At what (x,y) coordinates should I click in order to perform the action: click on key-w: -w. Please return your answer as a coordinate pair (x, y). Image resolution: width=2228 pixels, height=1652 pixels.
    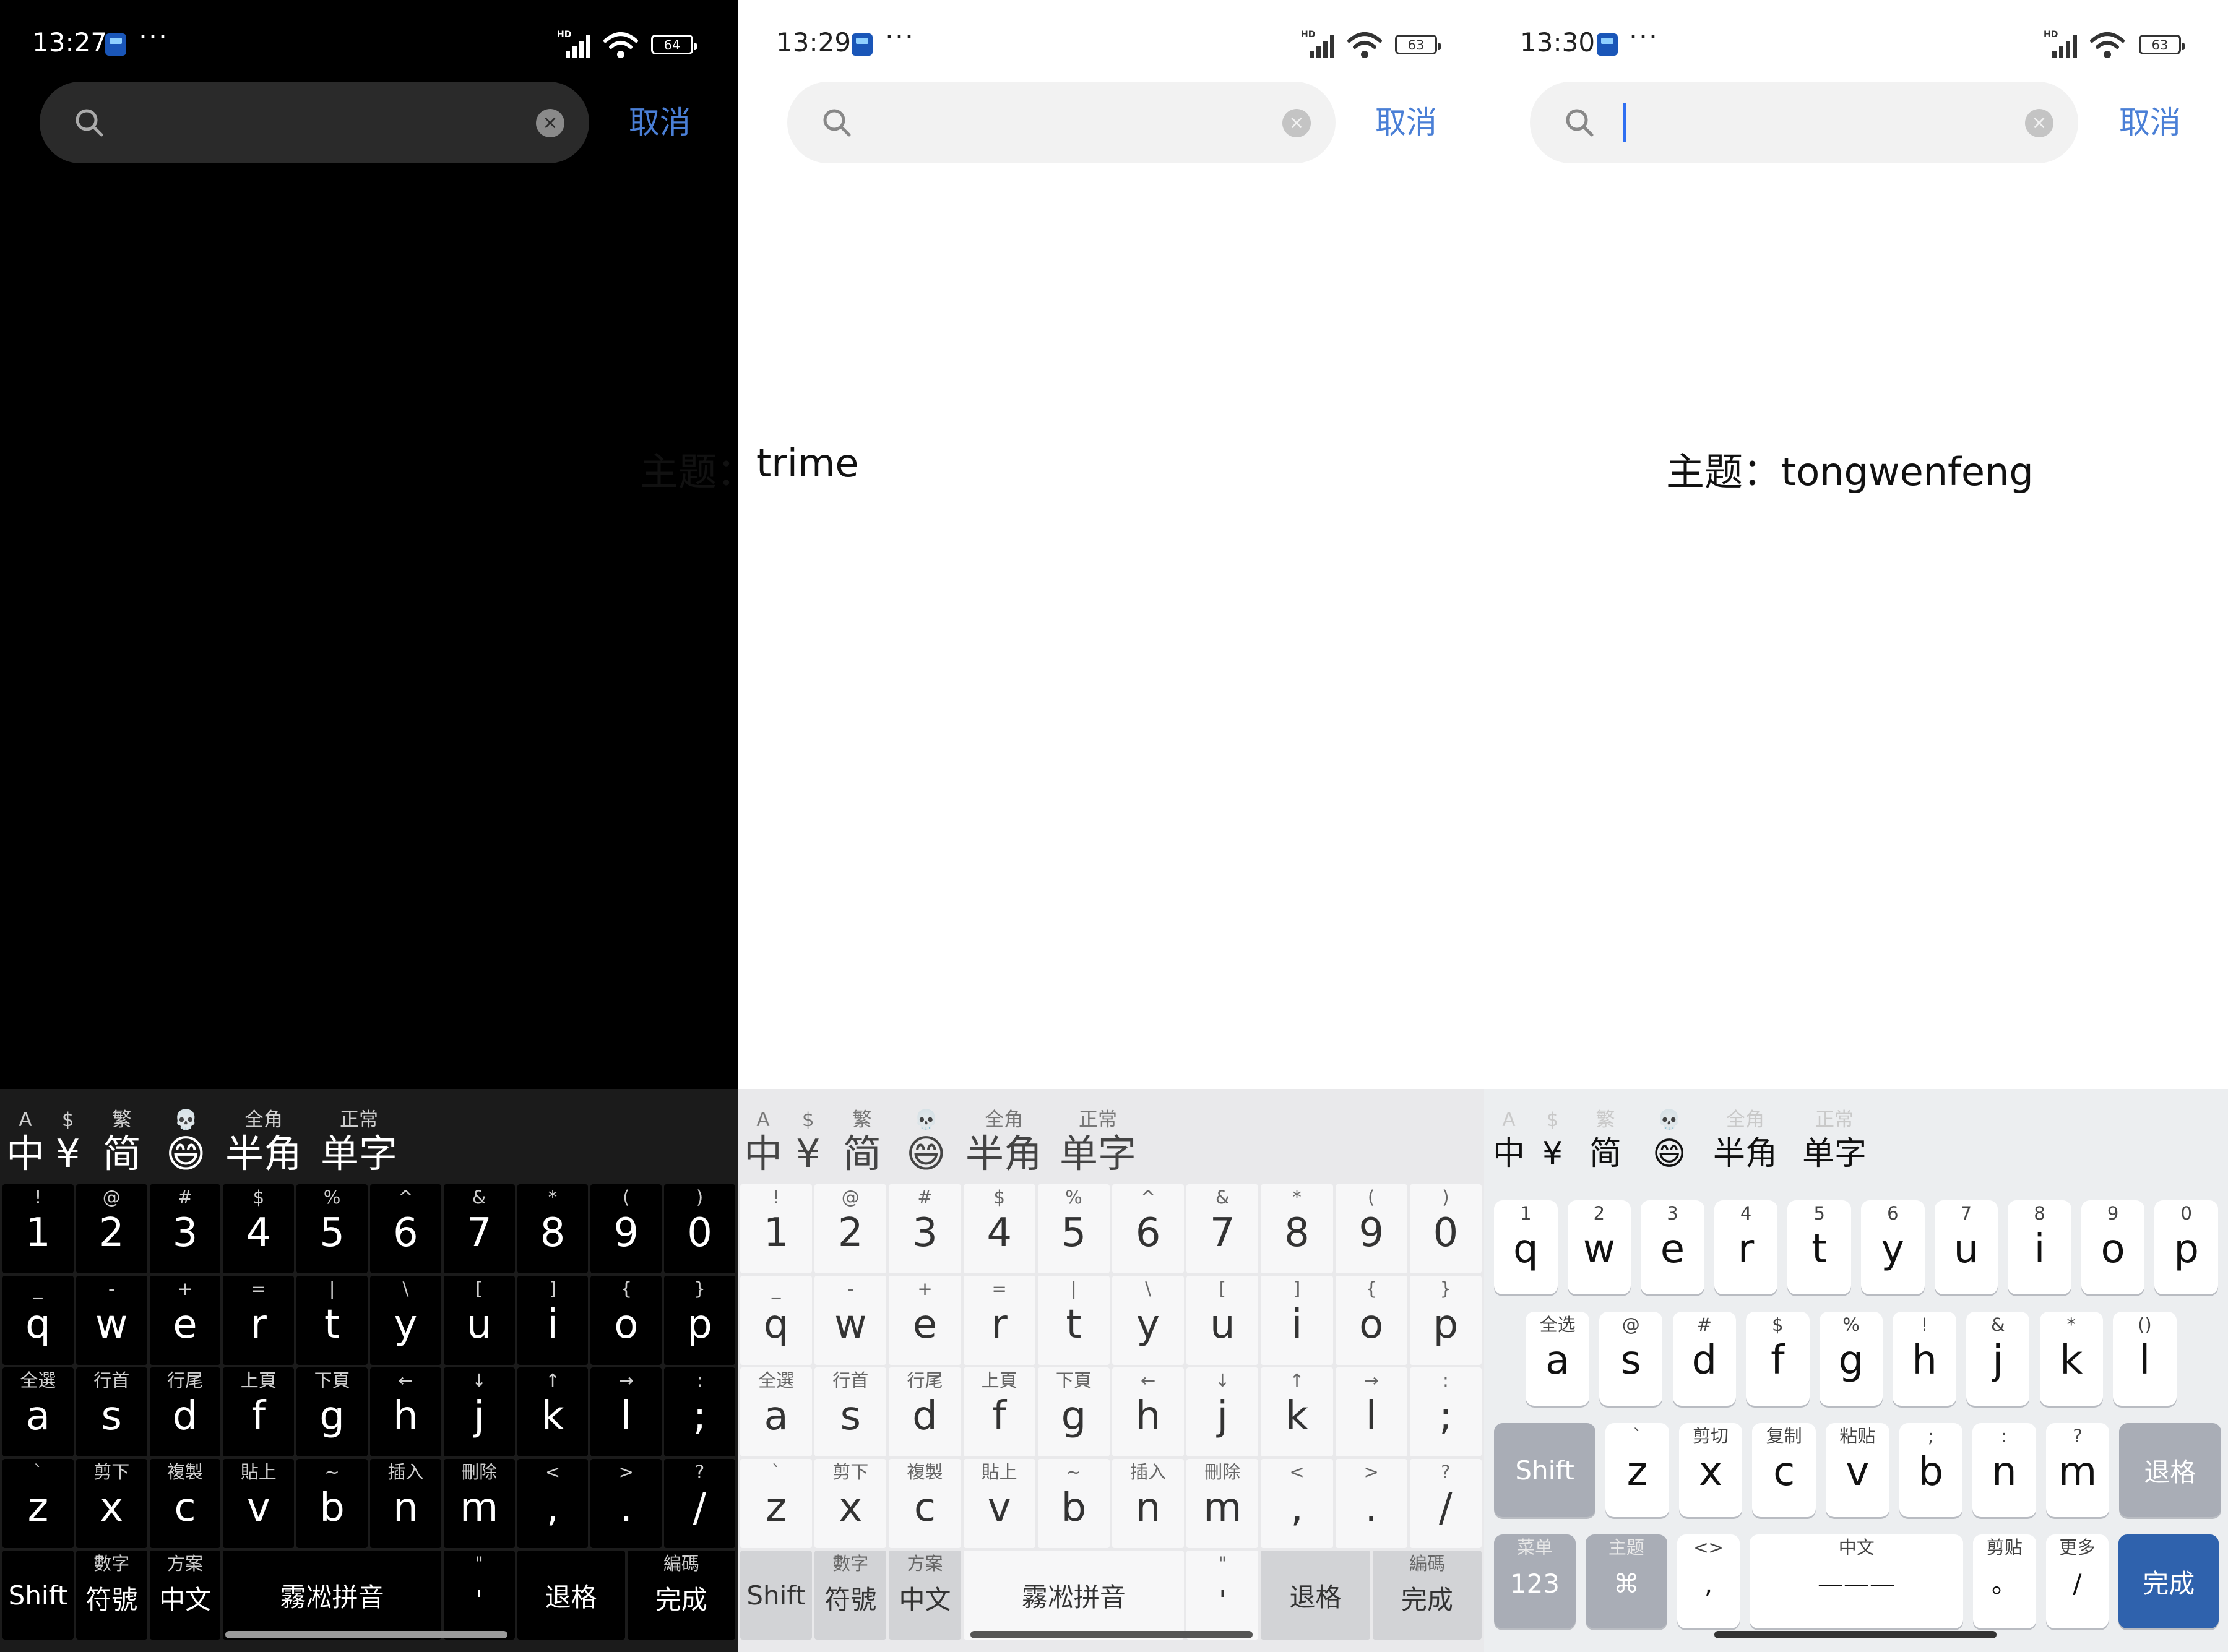
    Looking at the image, I should click on (111, 1321).